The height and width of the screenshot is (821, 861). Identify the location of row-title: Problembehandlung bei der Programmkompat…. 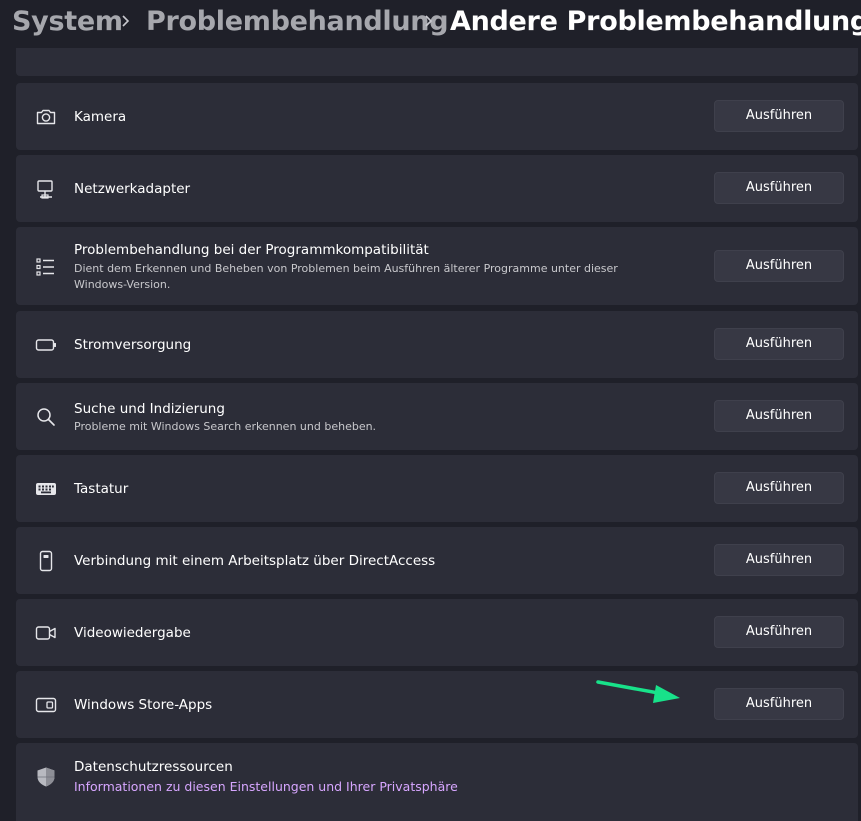
(251, 250).